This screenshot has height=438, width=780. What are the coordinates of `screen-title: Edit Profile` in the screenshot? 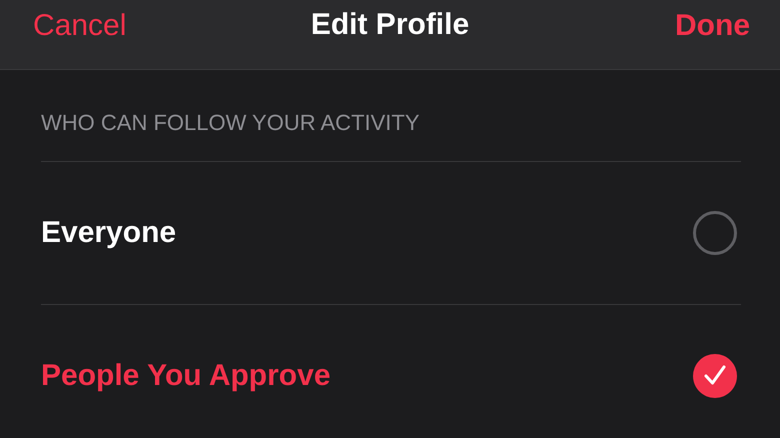 It's located at (390, 25).